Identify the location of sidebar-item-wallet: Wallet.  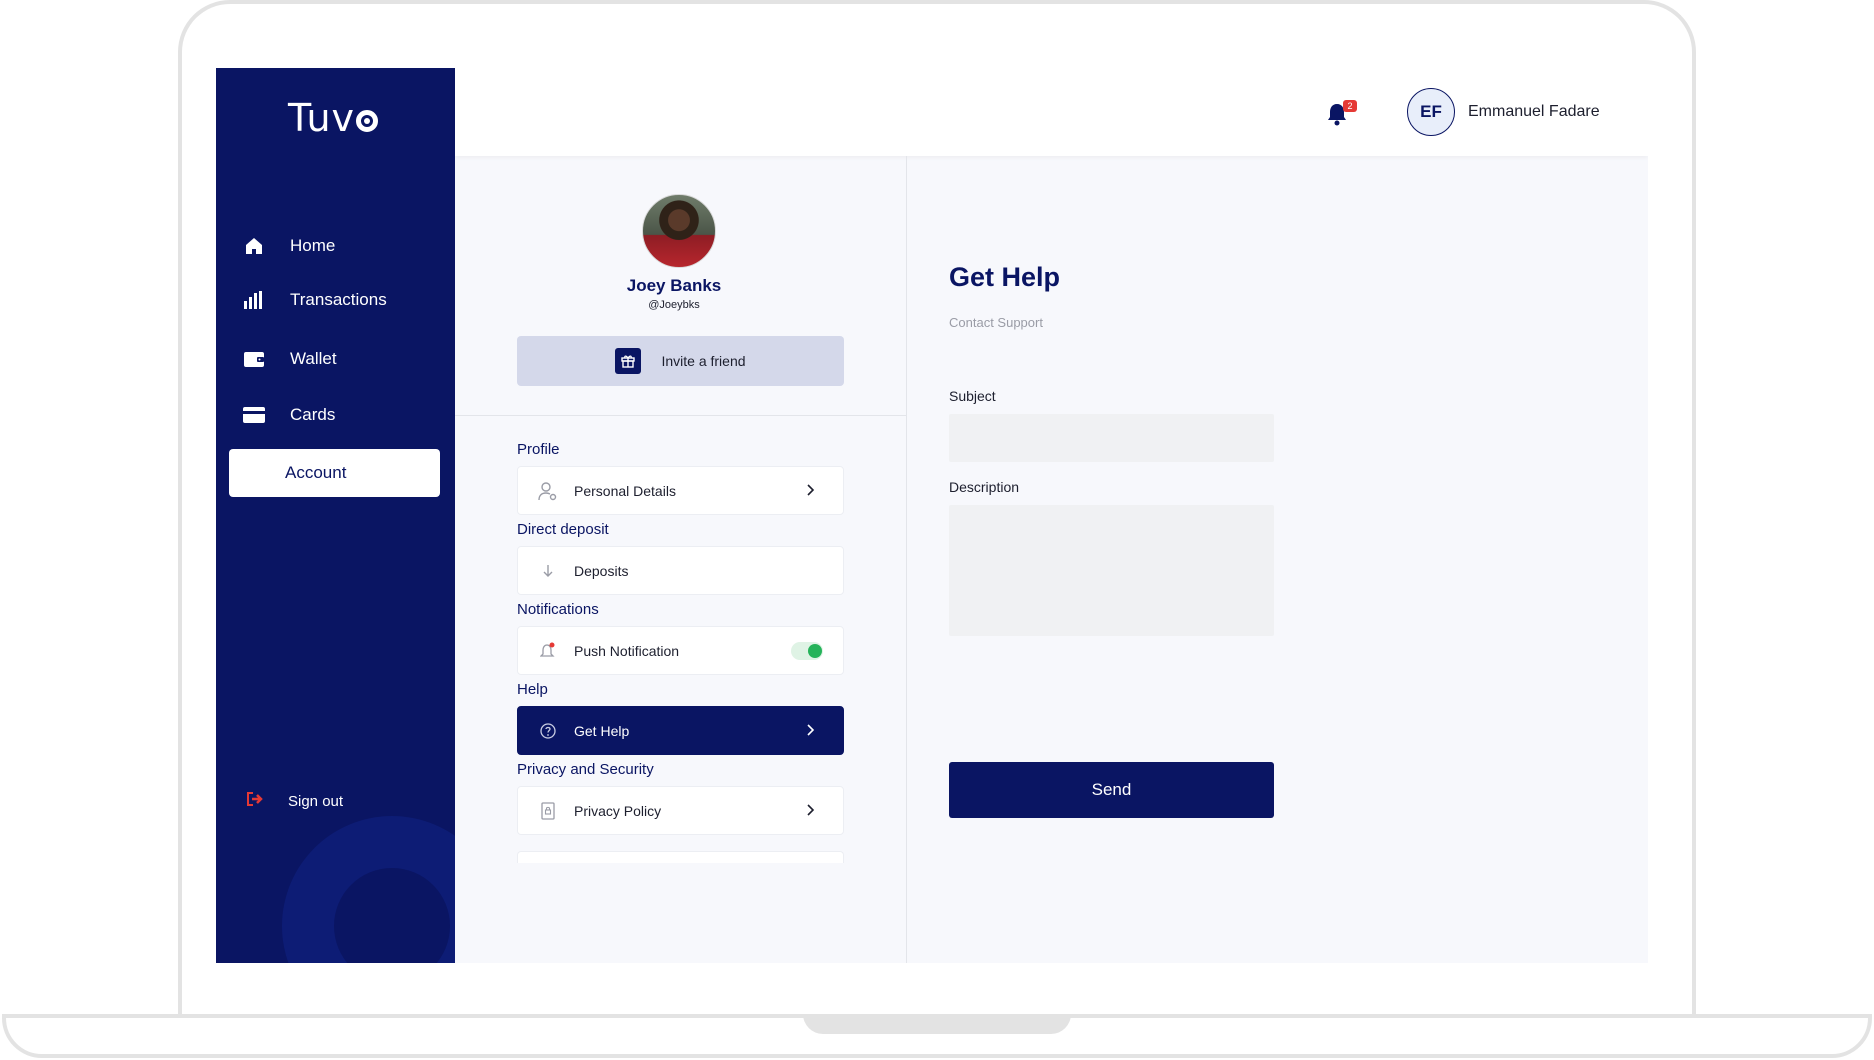
(334, 359).